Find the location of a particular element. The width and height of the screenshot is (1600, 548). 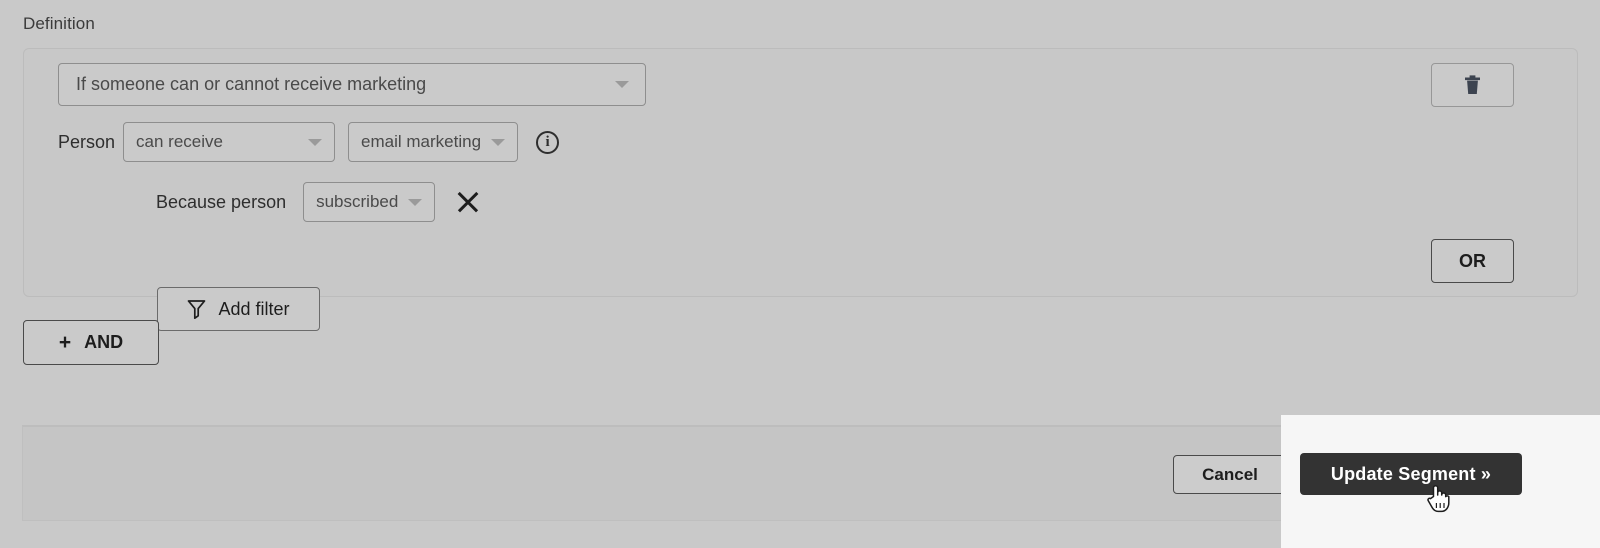

info-icon-glyph: i is located at coordinates (547, 141).